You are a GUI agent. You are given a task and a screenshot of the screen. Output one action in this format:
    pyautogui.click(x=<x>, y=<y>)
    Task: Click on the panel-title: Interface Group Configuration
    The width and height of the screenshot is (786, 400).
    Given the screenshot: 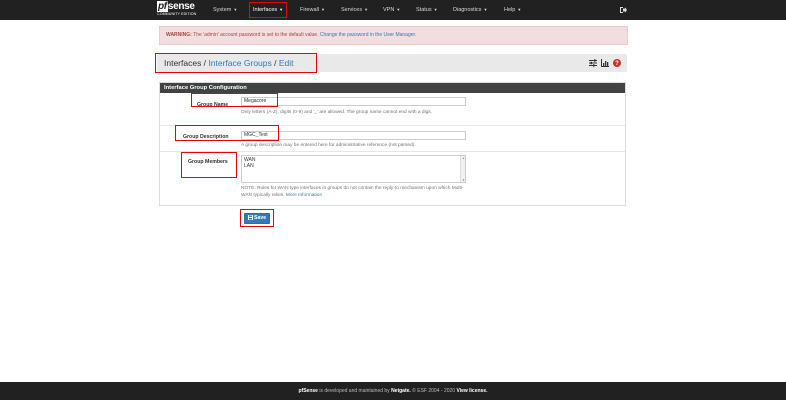 What is the action you would take?
    pyautogui.click(x=392, y=88)
    